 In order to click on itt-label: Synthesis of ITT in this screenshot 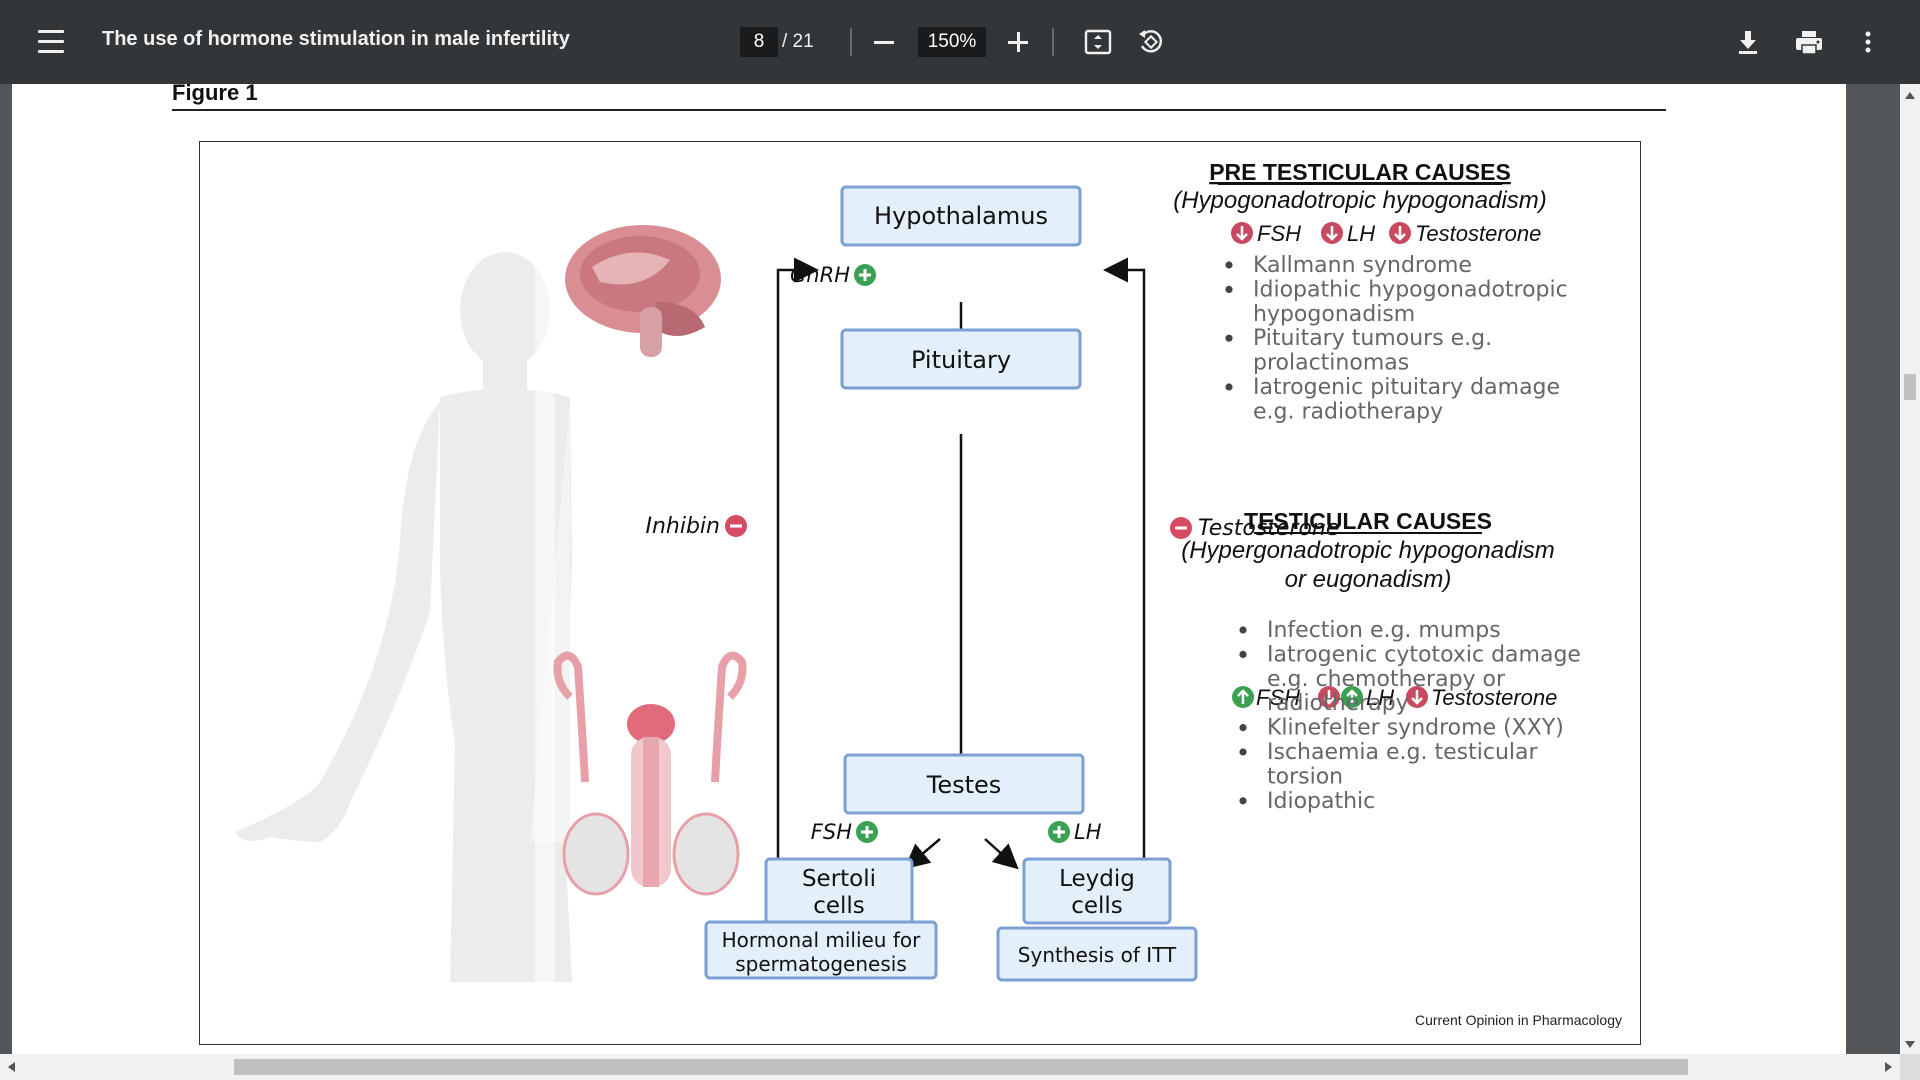, I will do `click(1097, 955)`.